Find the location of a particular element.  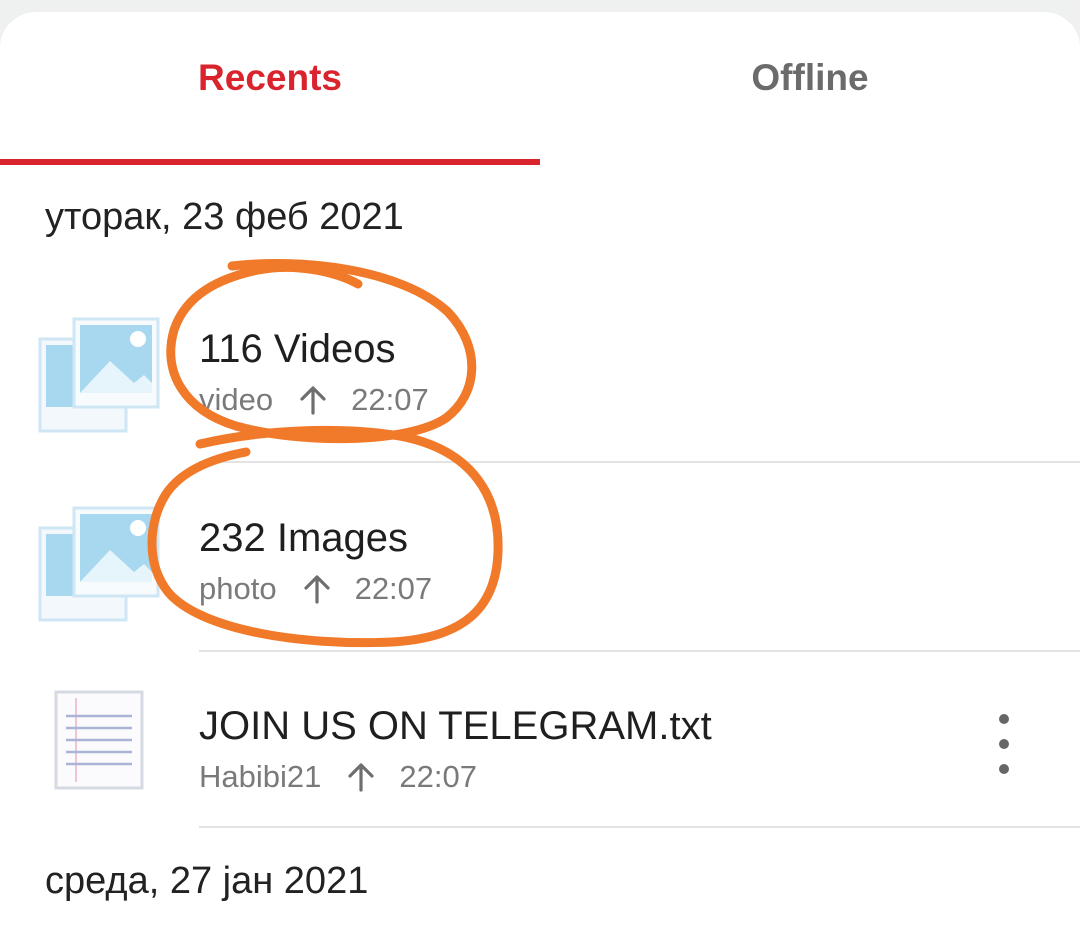

item-source: Habibi21 is located at coordinates (260, 776).